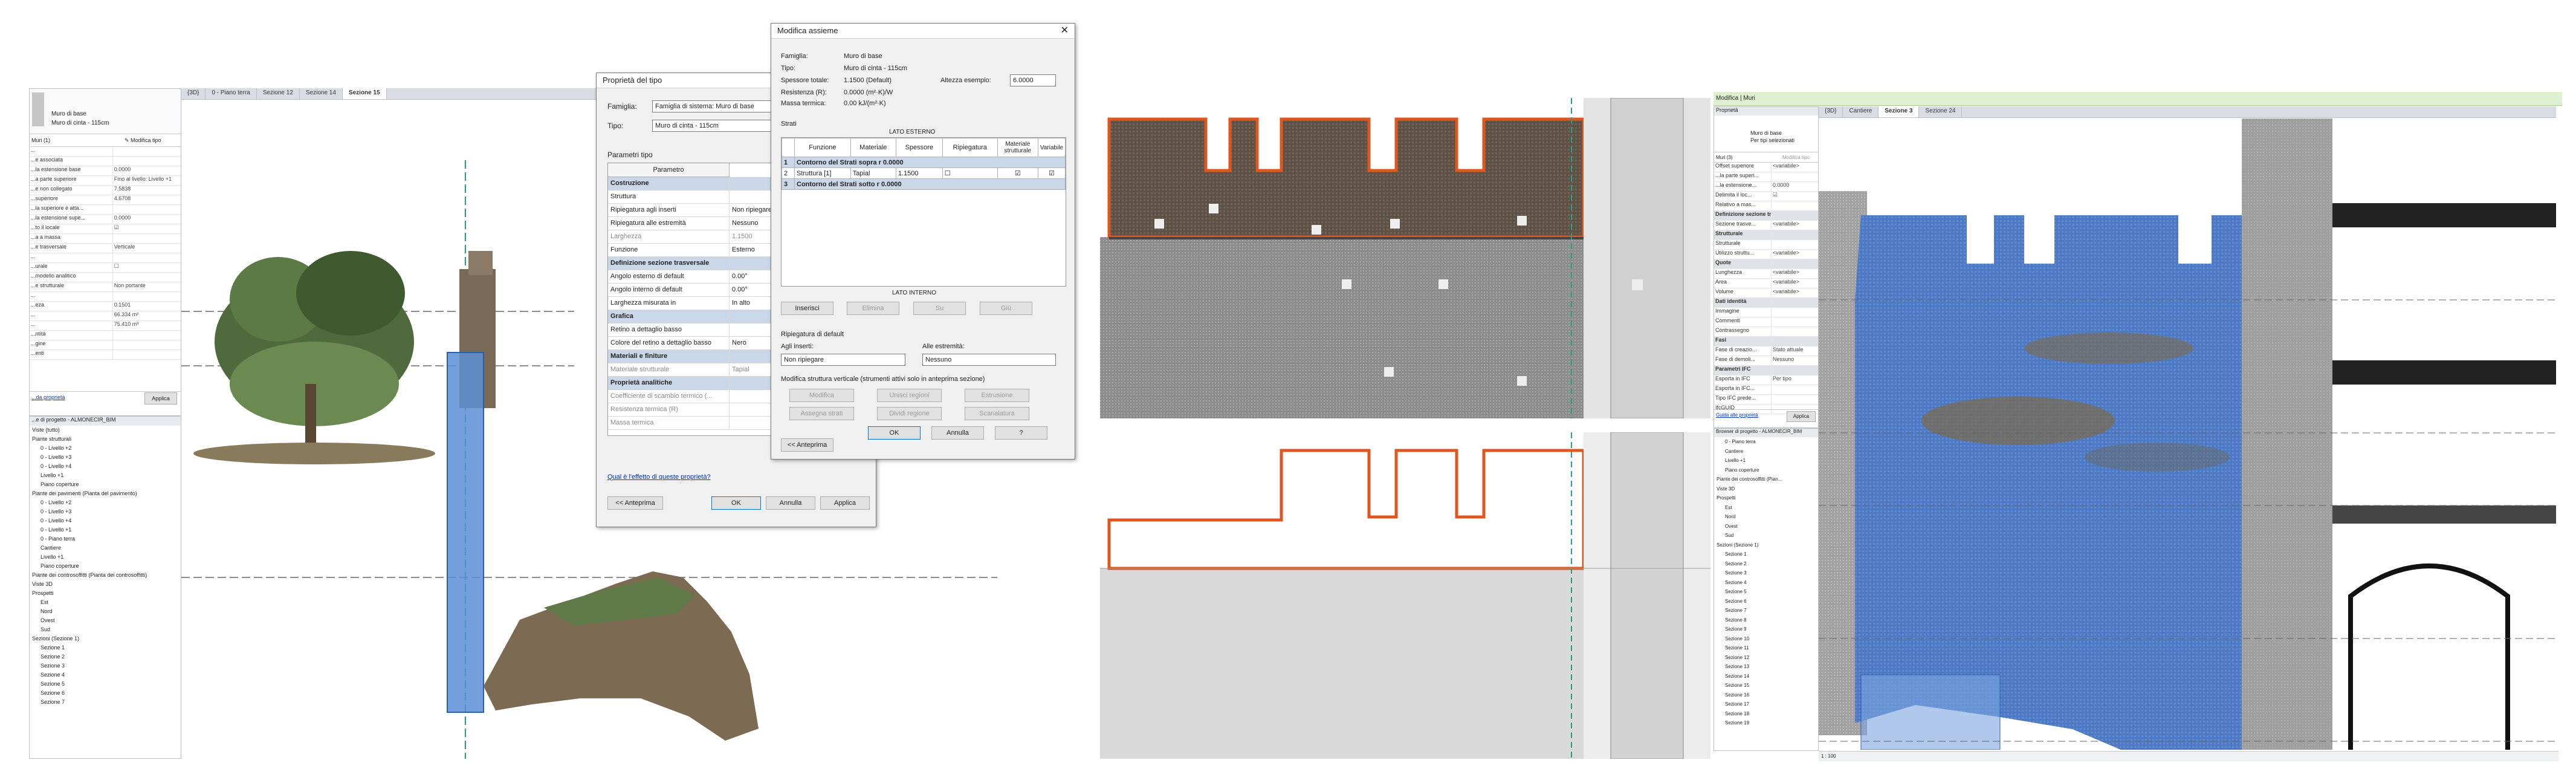 This screenshot has width=2576, height=783. What do you see at coordinates (105, 430) in the screenshot?
I see `browser-item: Viste (tutto)` at bounding box center [105, 430].